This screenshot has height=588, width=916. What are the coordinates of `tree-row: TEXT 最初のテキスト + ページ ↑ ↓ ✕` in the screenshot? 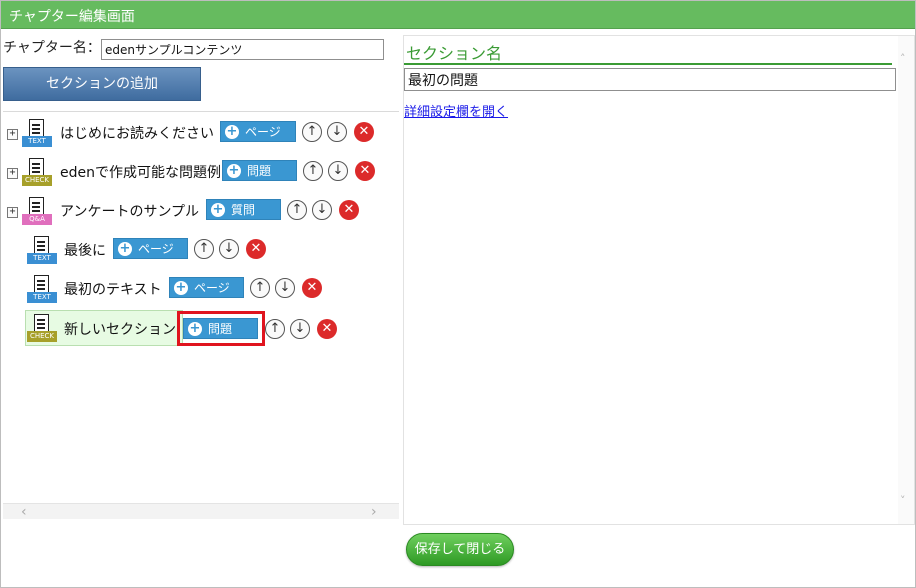 It's located at (200, 289).